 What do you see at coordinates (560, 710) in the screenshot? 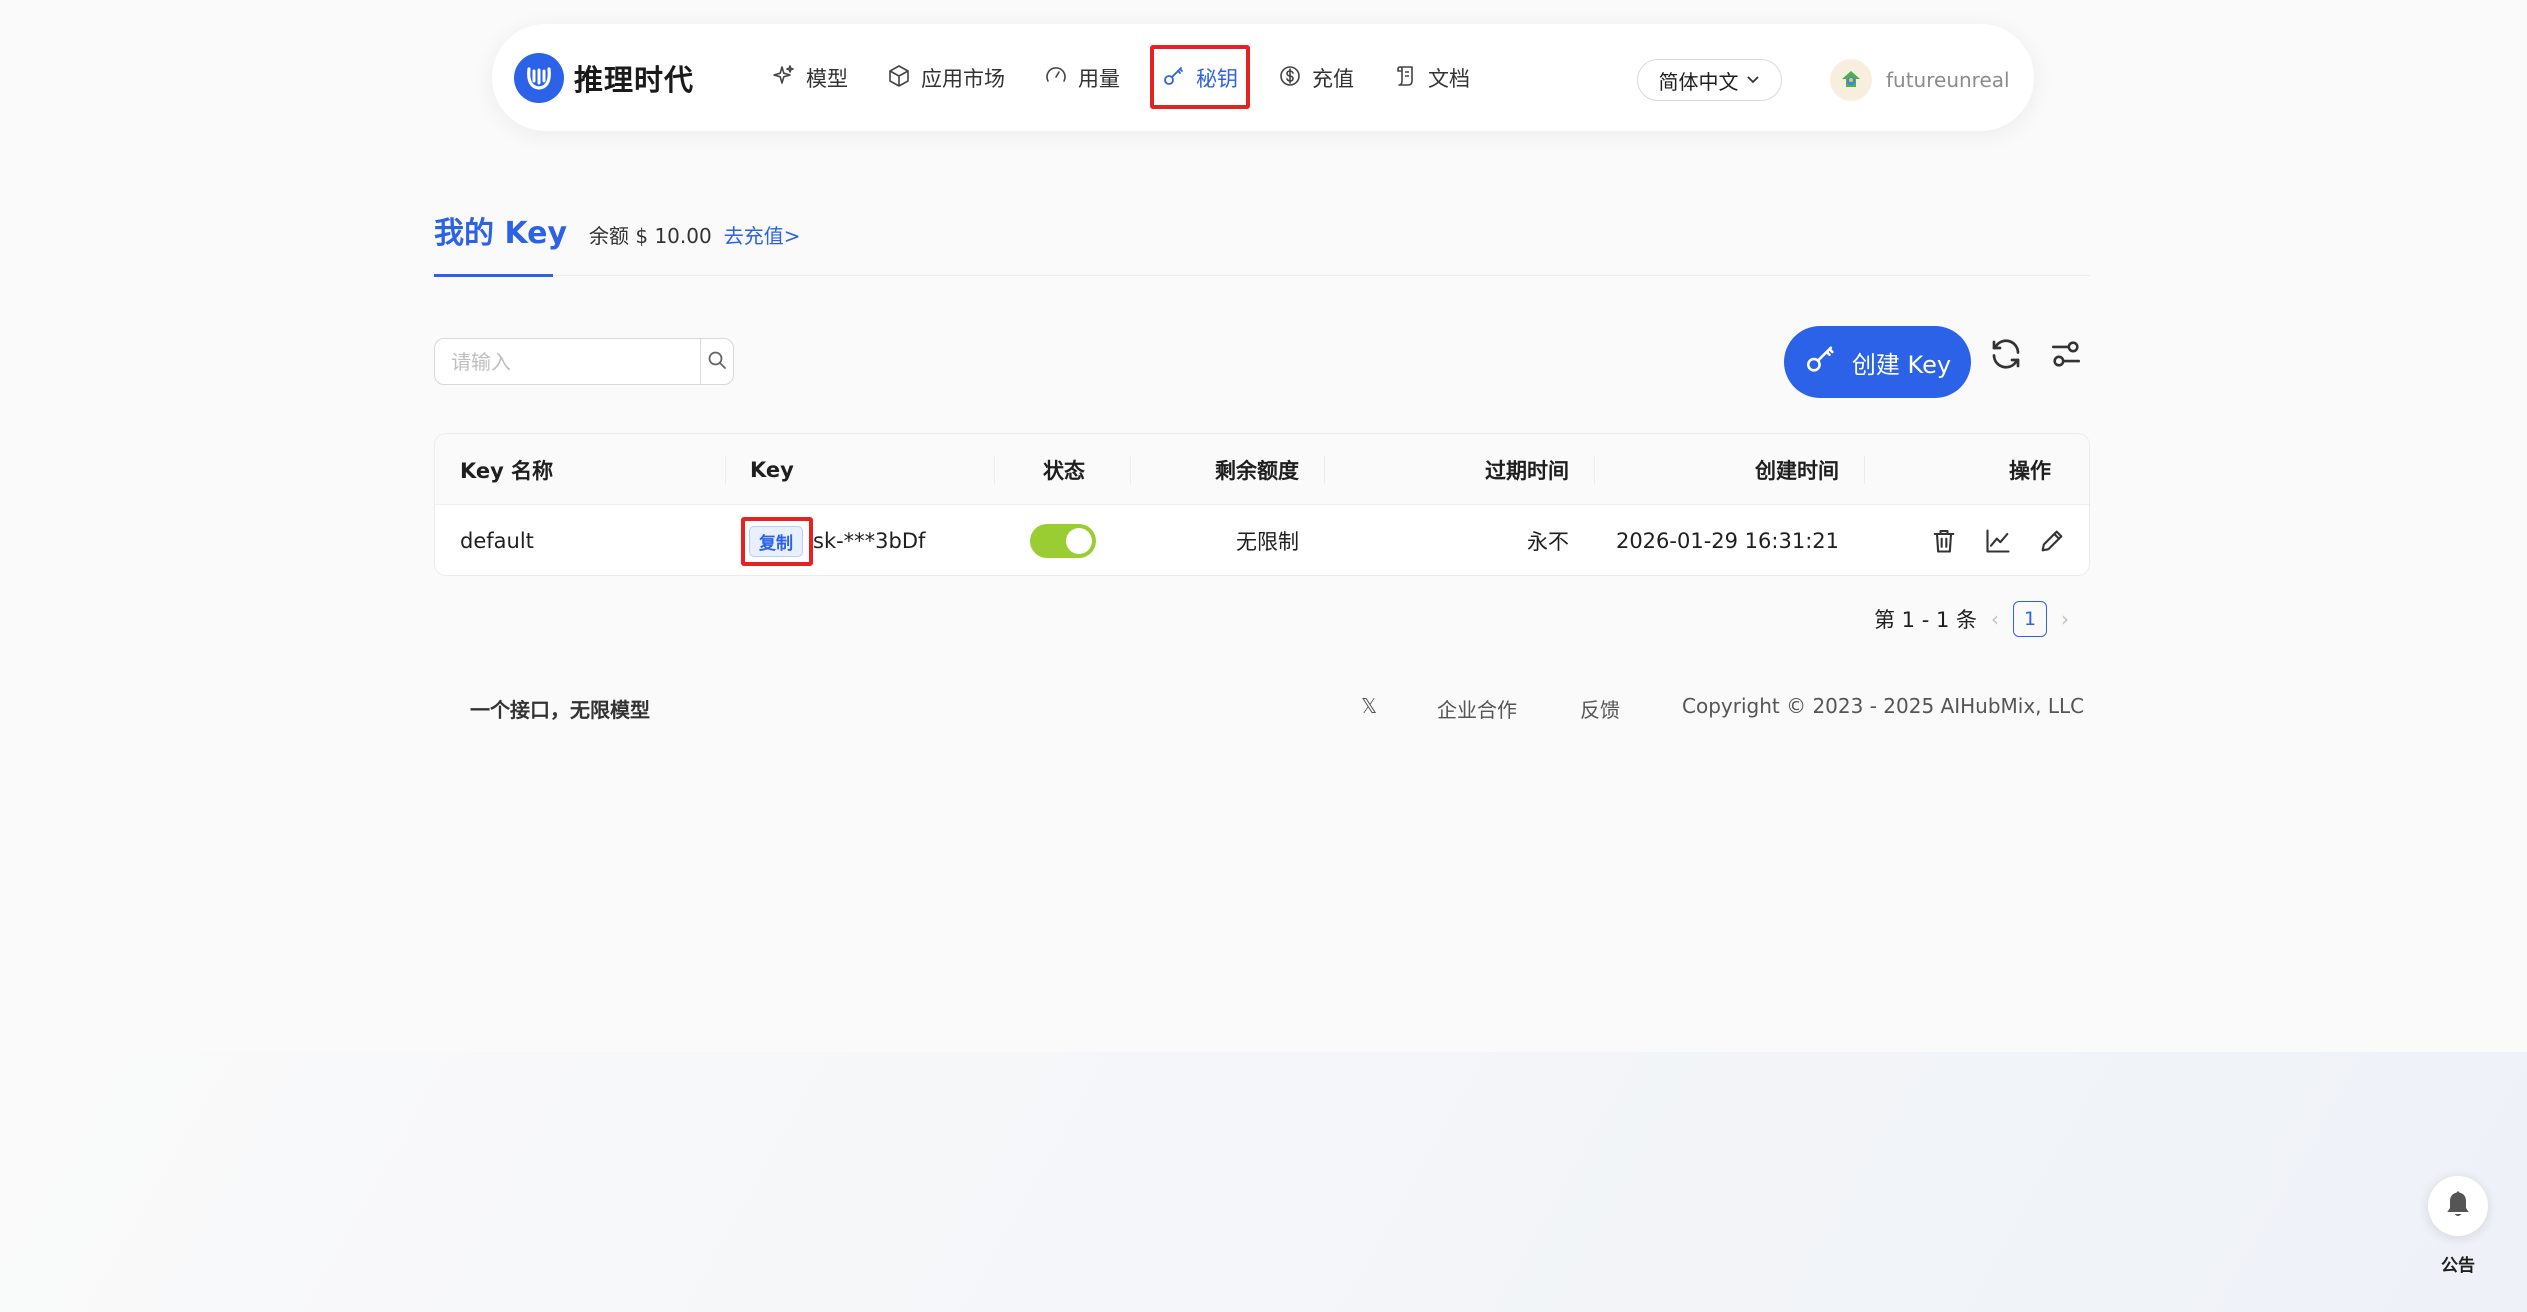
I see `footer-tagline: 一个接口，无限模型` at bounding box center [560, 710].